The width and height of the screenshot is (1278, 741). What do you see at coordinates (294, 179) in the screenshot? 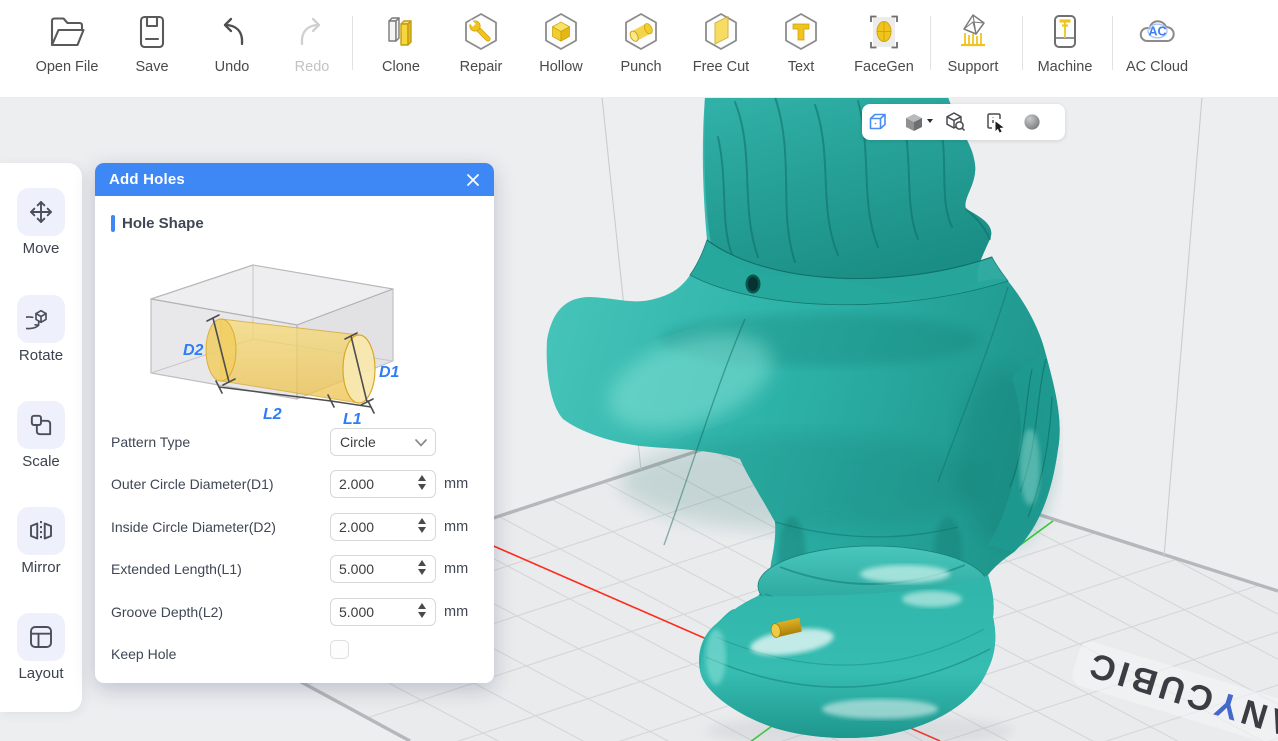
I see `dialog-titlebar: Add Holes` at bounding box center [294, 179].